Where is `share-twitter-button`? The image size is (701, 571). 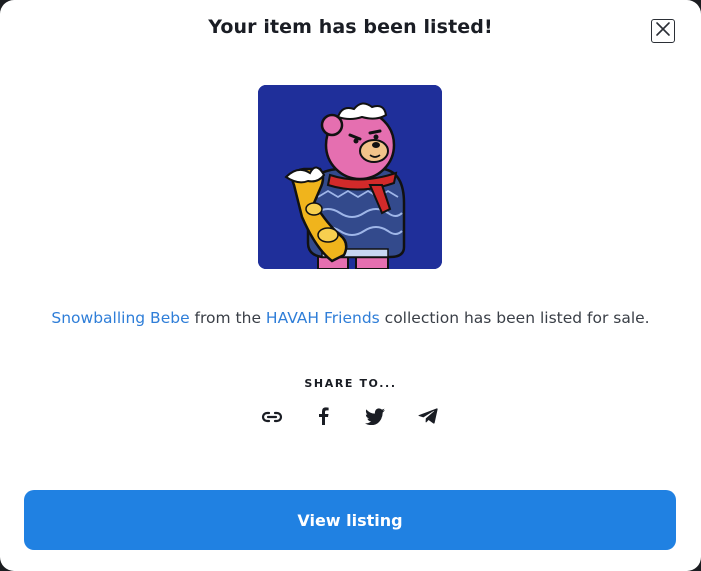
share-twitter-button is located at coordinates (375, 418).